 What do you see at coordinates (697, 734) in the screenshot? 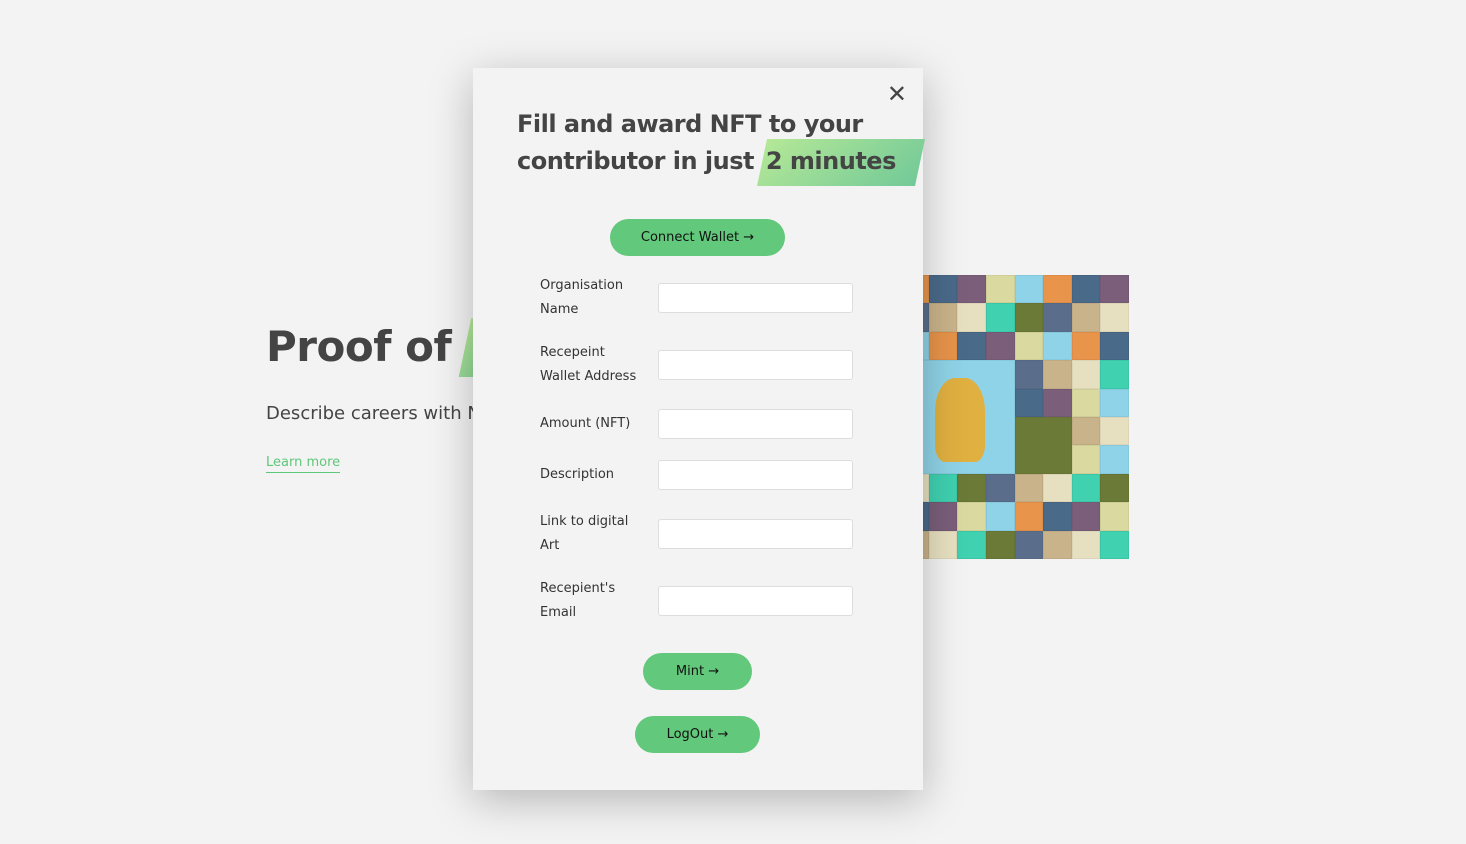
I see `logout-button: LogOut →` at bounding box center [697, 734].